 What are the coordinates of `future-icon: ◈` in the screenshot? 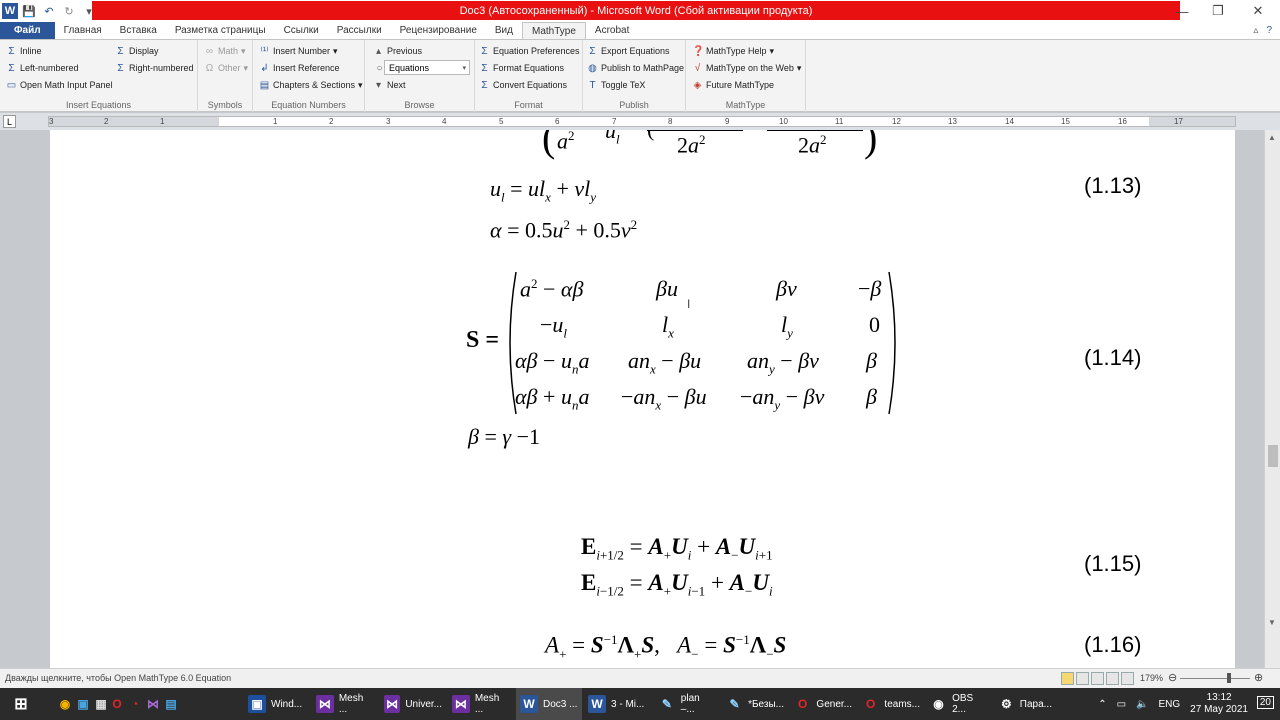 It's located at (697, 85).